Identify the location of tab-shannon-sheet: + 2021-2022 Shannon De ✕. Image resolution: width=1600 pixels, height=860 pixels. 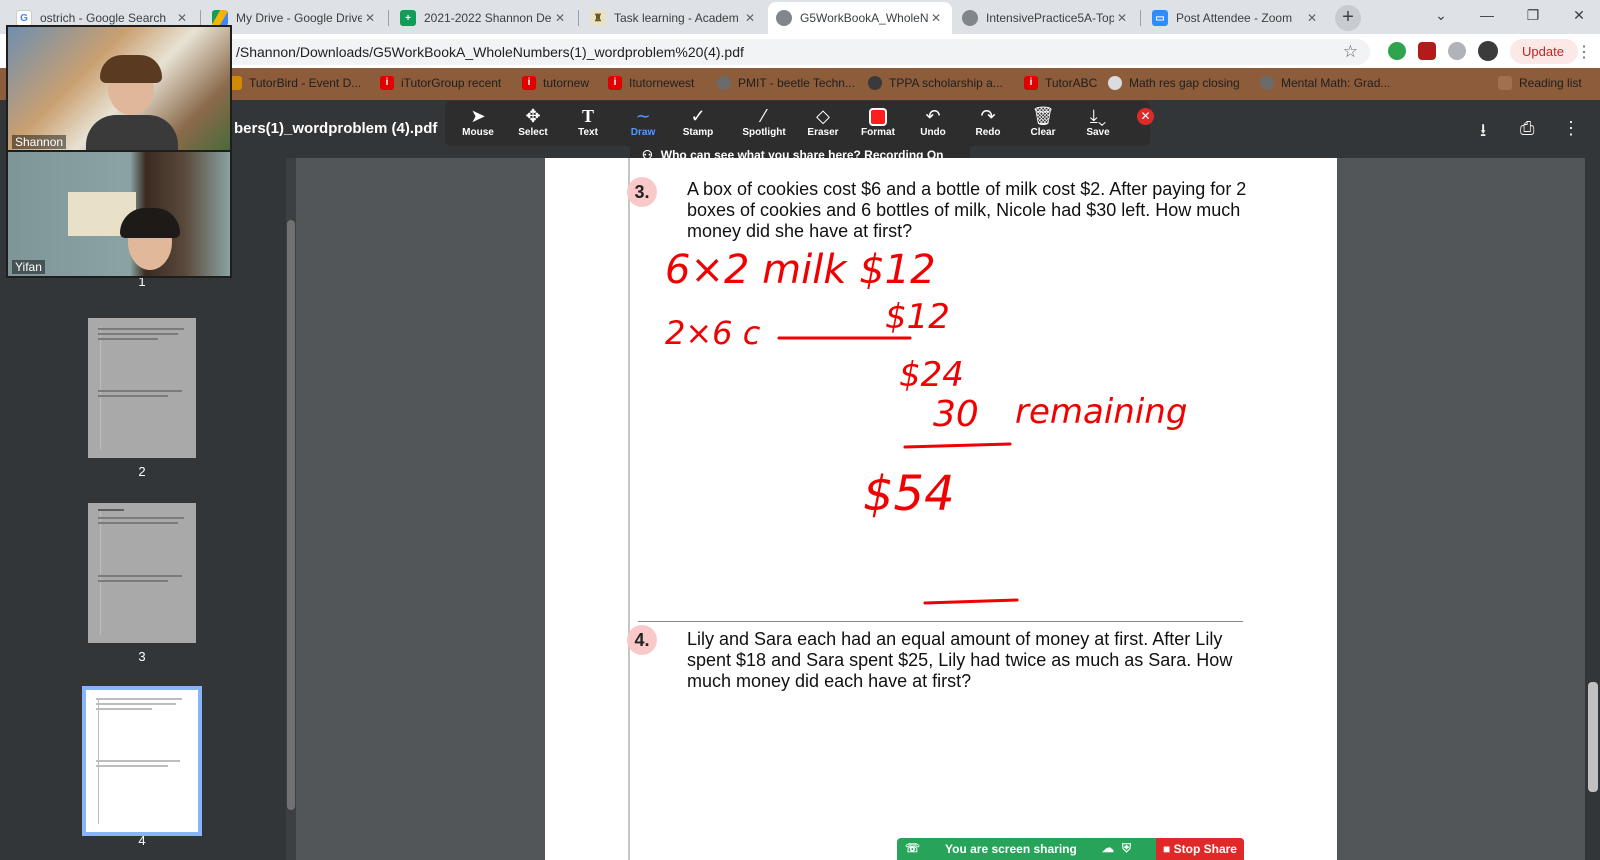
(484, 18).